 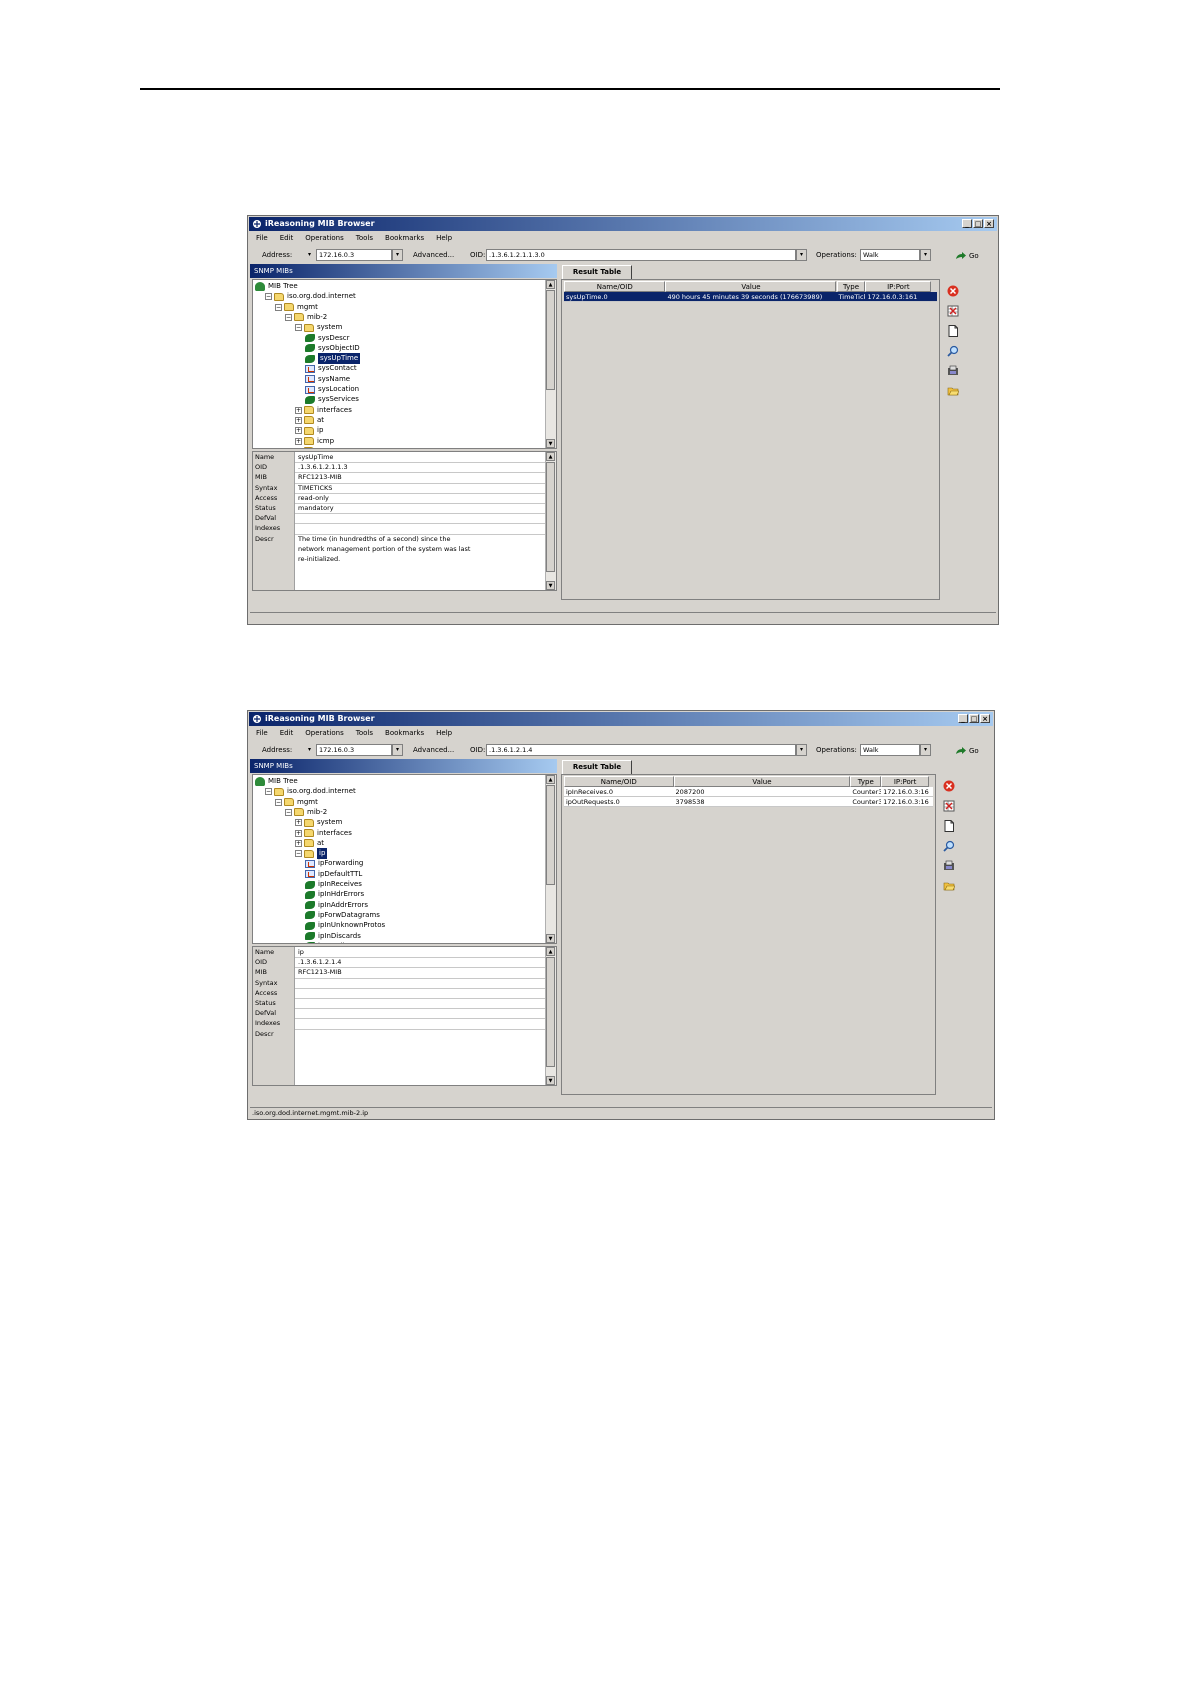 I want to click on property-row: Descr, so click(x=399, y=1056).